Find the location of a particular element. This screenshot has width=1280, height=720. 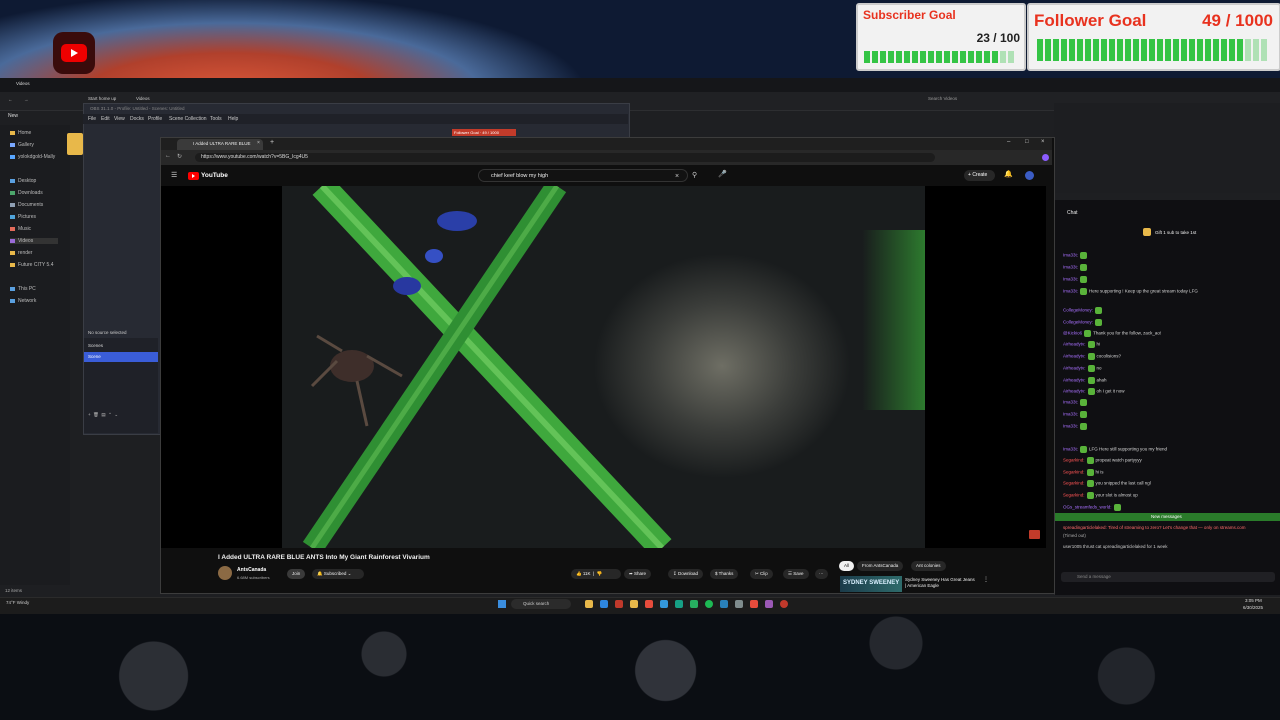

folder-taskbar-icon is located at coordinates (634, 604).